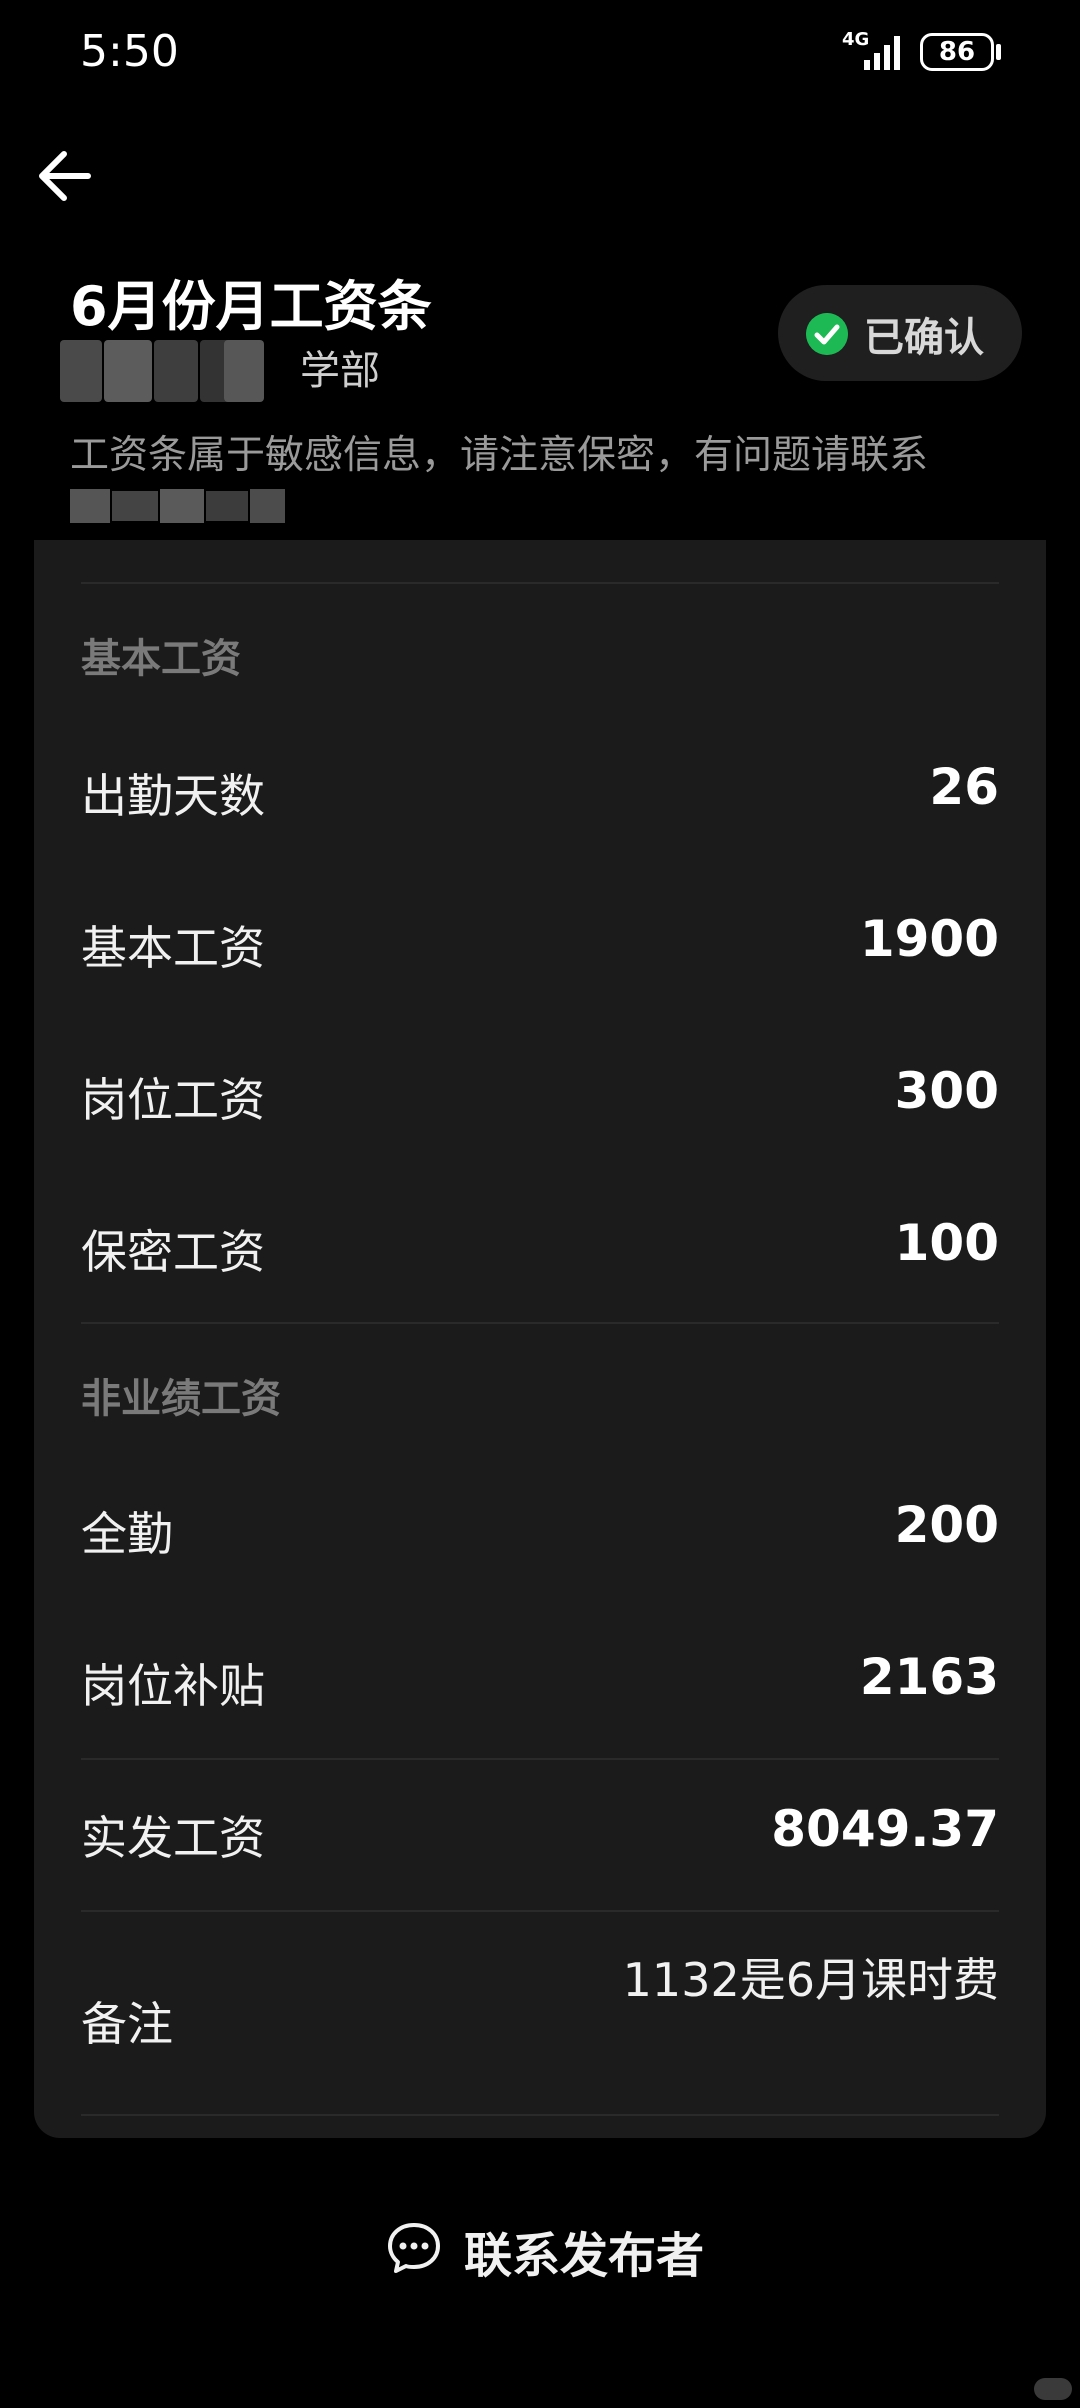 The height and width of the screenshot is (2408, 1080). What do you see at coordinates (540, 55) in the screenshot?
I see `status-bar: 5:50 4G 86` at bounding box center [540, 55].